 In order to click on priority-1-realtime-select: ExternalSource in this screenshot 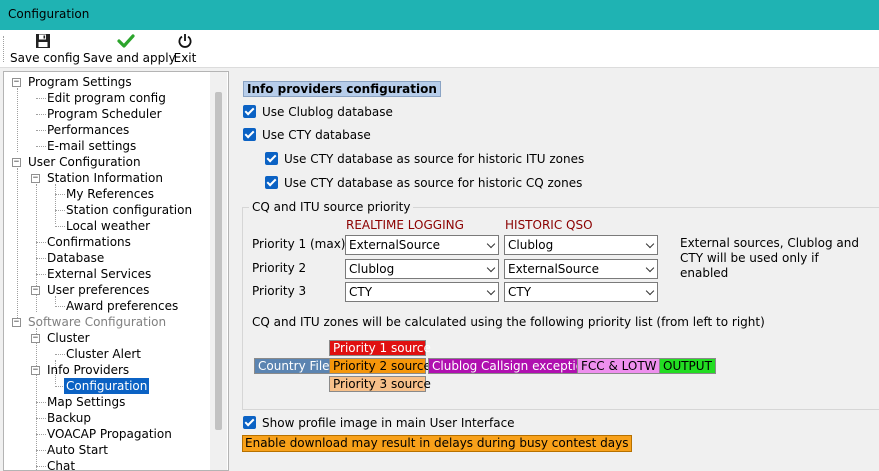, I will do `click(422, 245)`.